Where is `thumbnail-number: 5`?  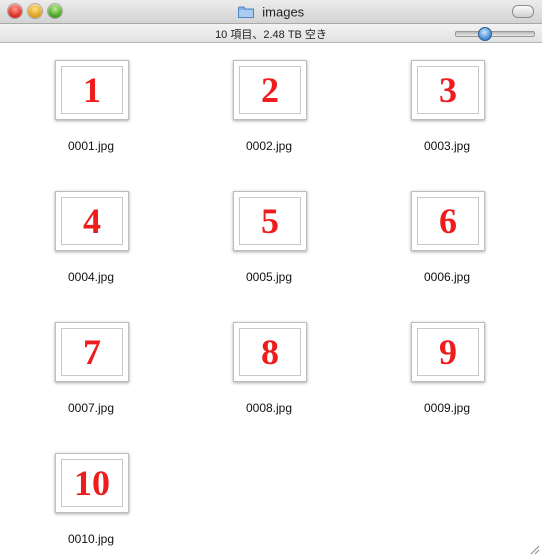
thumbnail-number: 5 is located at coordinates (270, 221).